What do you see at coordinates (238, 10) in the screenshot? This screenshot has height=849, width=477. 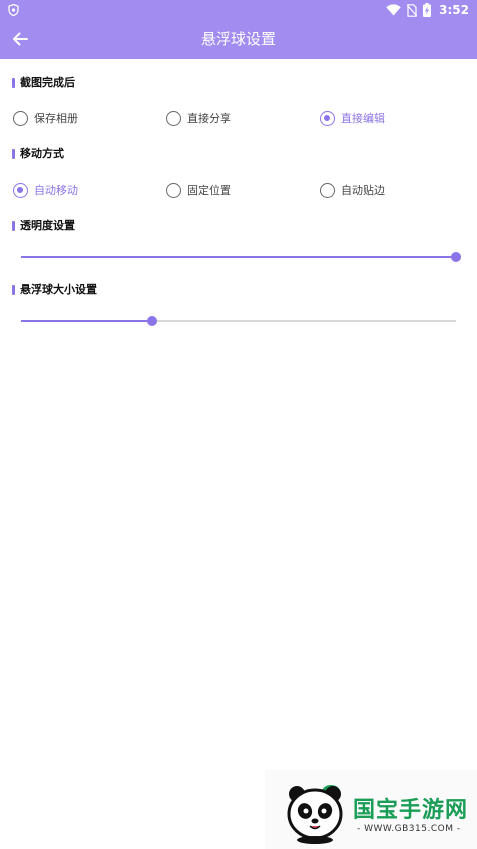 I see `status-bar: 3:52` at bounding box center [238, 10].